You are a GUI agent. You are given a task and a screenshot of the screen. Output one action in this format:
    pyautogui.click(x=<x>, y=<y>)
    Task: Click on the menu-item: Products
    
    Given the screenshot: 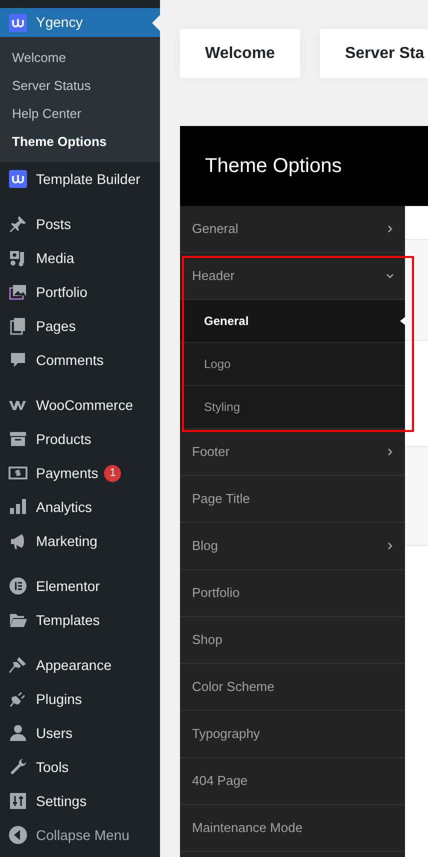 What is the action you would take?
    pyautogui.click(x=80, y=439)
    